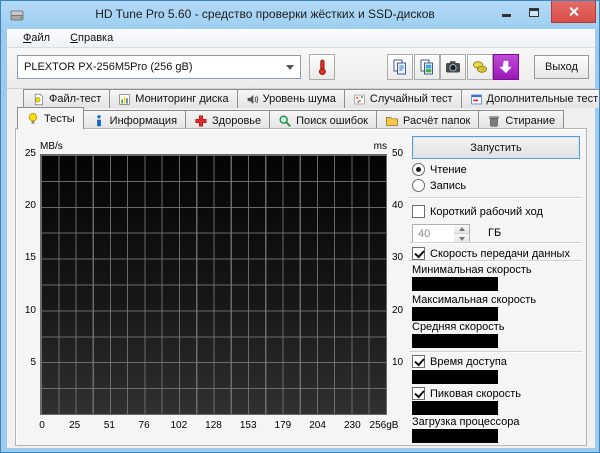 This screenshot has width=600, height=453. What do you see at coordinates (30, 257) in the screenshot?
I see `y-left-tick: 15` at bounding box center [30, 257].